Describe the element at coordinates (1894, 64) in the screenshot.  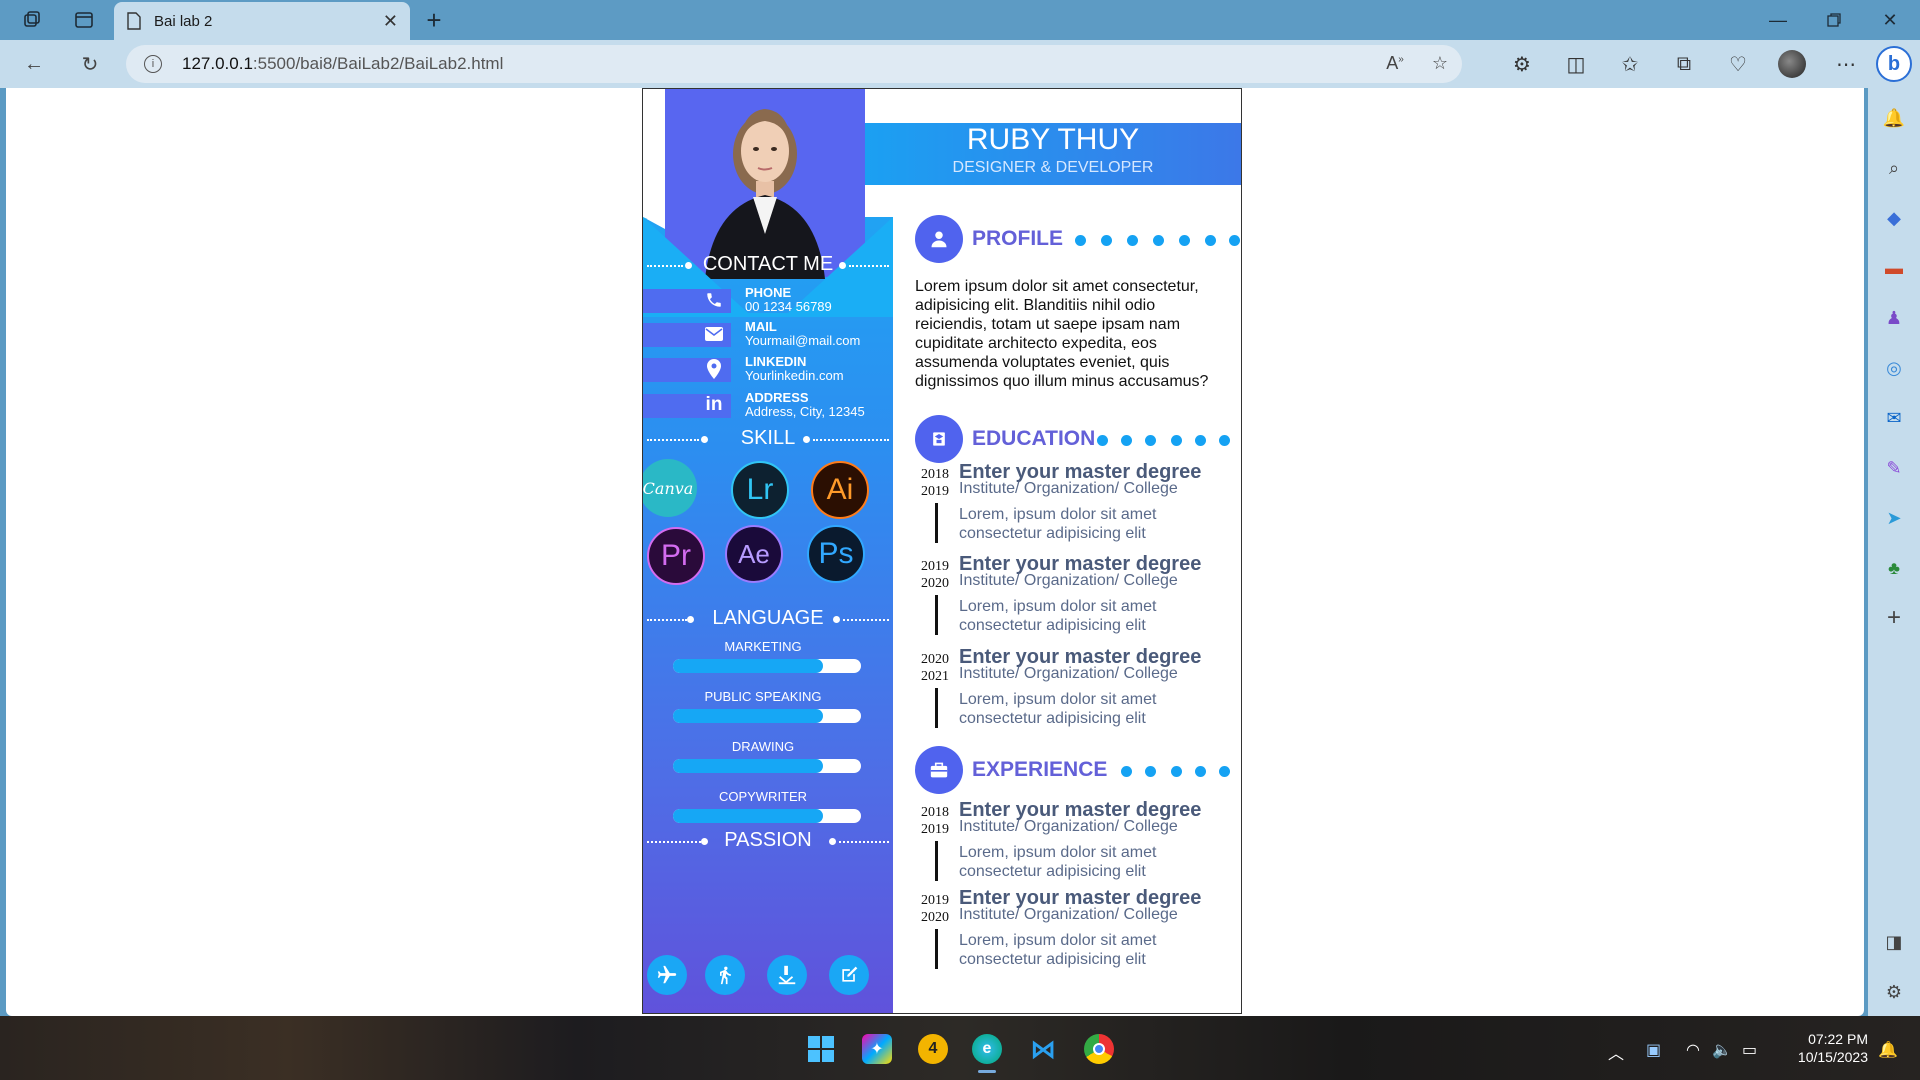
I see `copilot-icon: b` at that location.